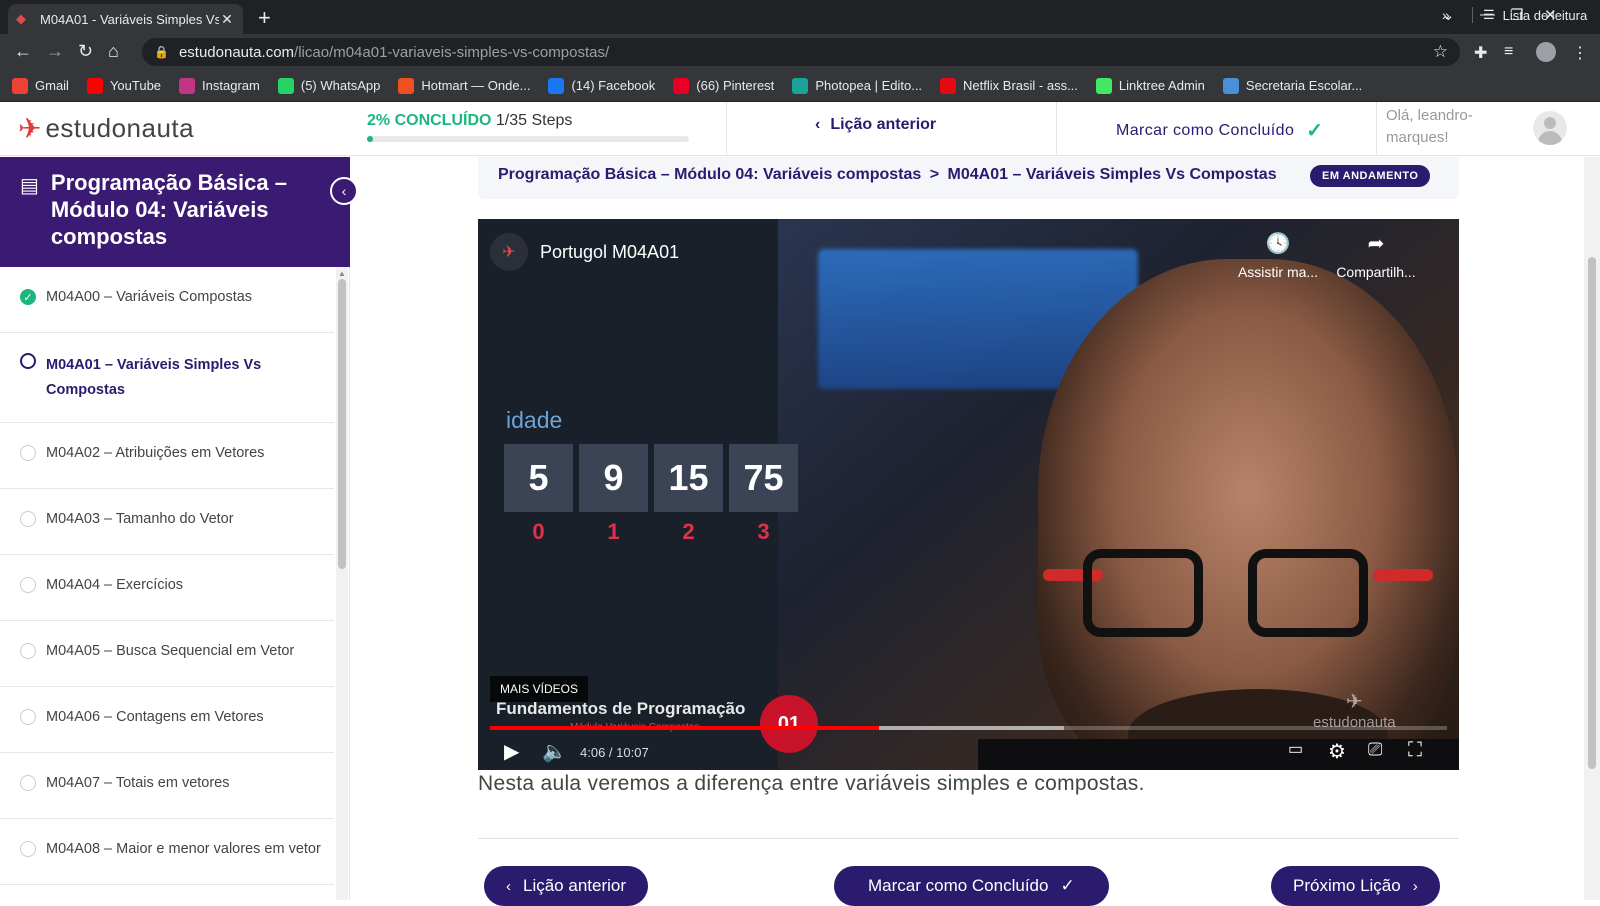  I want to click on bookmark-item: Instagram, so click(219, 85).